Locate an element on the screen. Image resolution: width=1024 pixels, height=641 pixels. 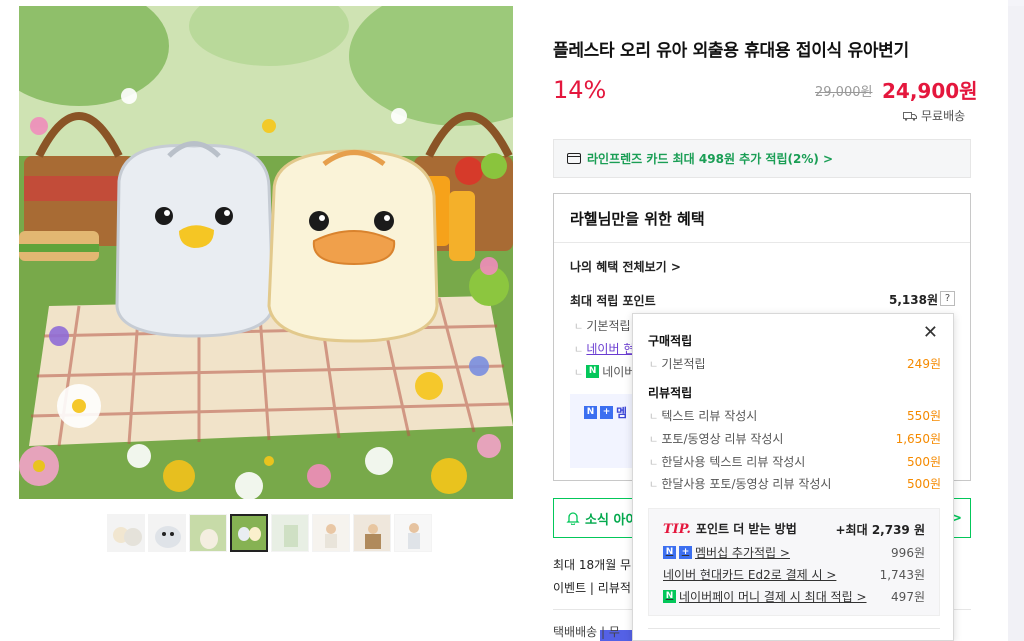
help-button: ? is located at coordinates (947, 298).